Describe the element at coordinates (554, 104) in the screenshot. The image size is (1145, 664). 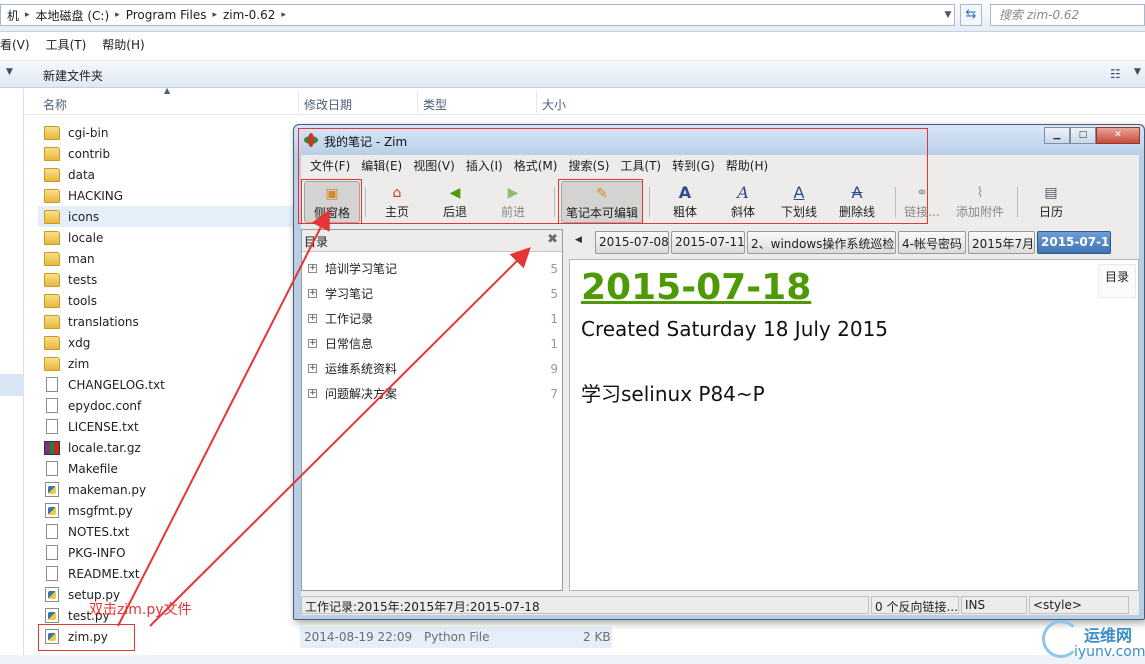
I see `column-size: 大小` at that location.